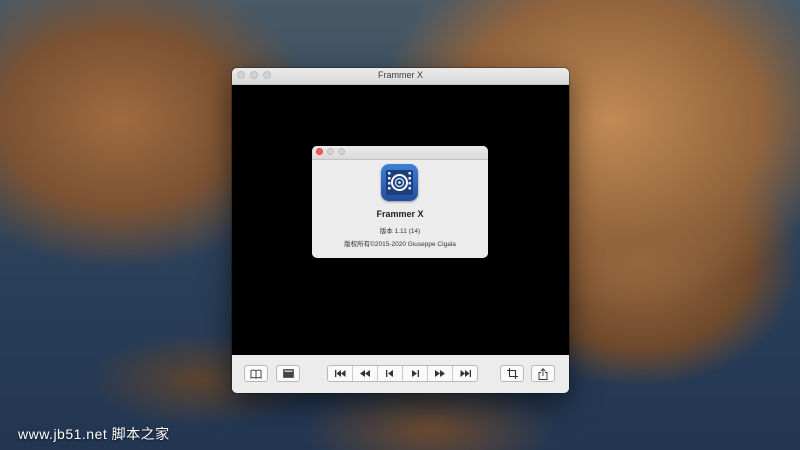 This screenshot has height=450, width=800. I want to click on window-titlebar: Frammer X, so click(400, 76).